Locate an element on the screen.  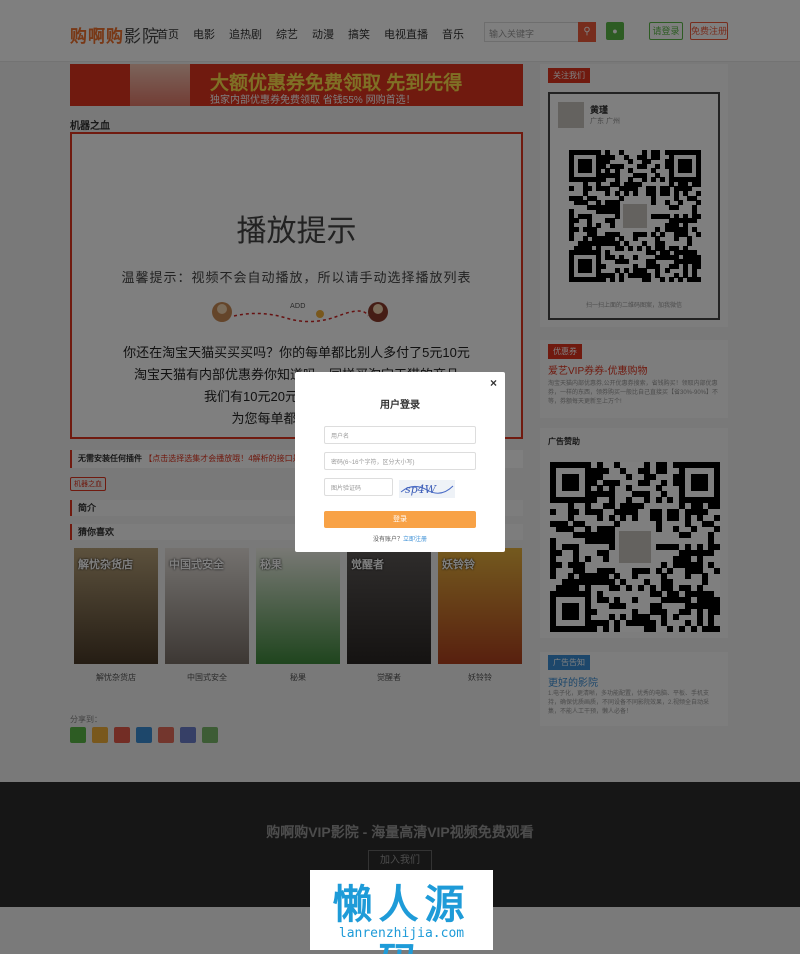
watermark-title: 懒人源码 is located at coordinates (401, 918).